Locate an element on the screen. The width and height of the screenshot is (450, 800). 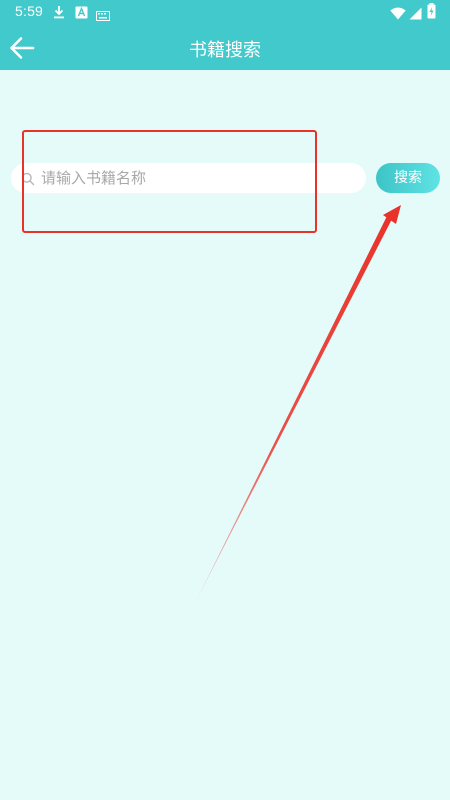
battery-icon is located at coordinates (431, 13).